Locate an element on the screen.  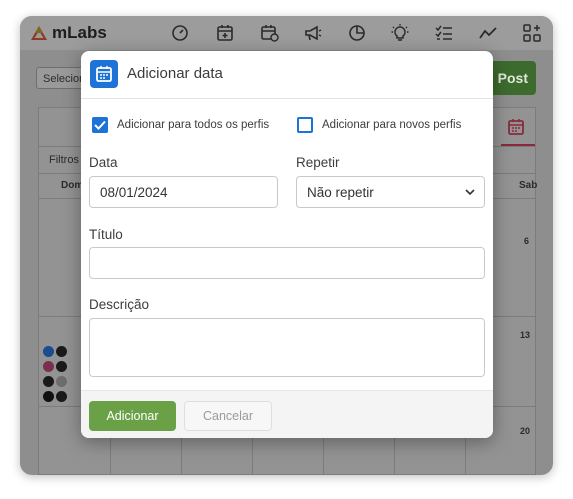
tiktok-icon is located at coordinates (48, 396).